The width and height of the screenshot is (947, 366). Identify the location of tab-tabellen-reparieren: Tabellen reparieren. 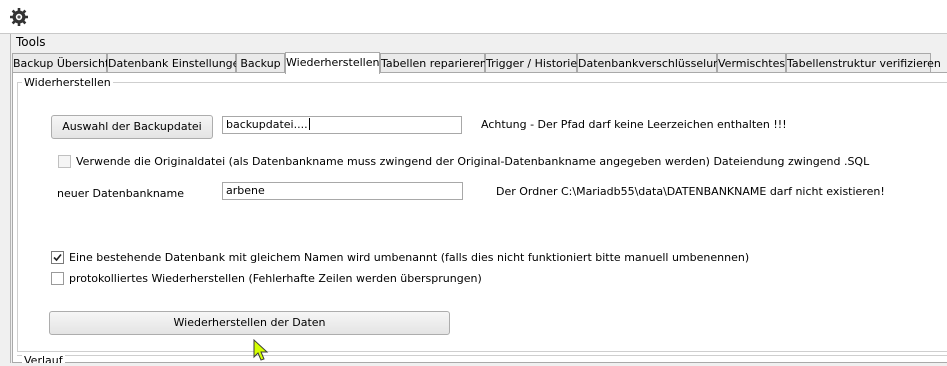
(433, 62).